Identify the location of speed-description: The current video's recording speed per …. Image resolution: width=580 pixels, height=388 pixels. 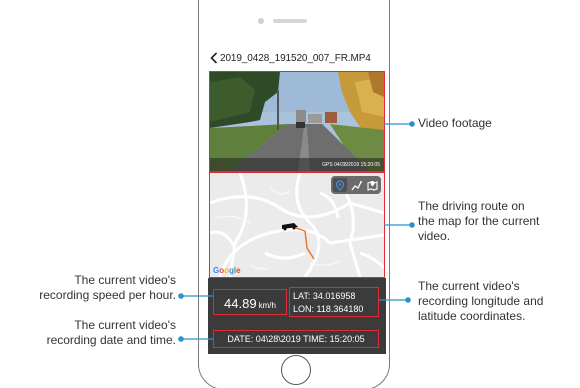
(107, 287).